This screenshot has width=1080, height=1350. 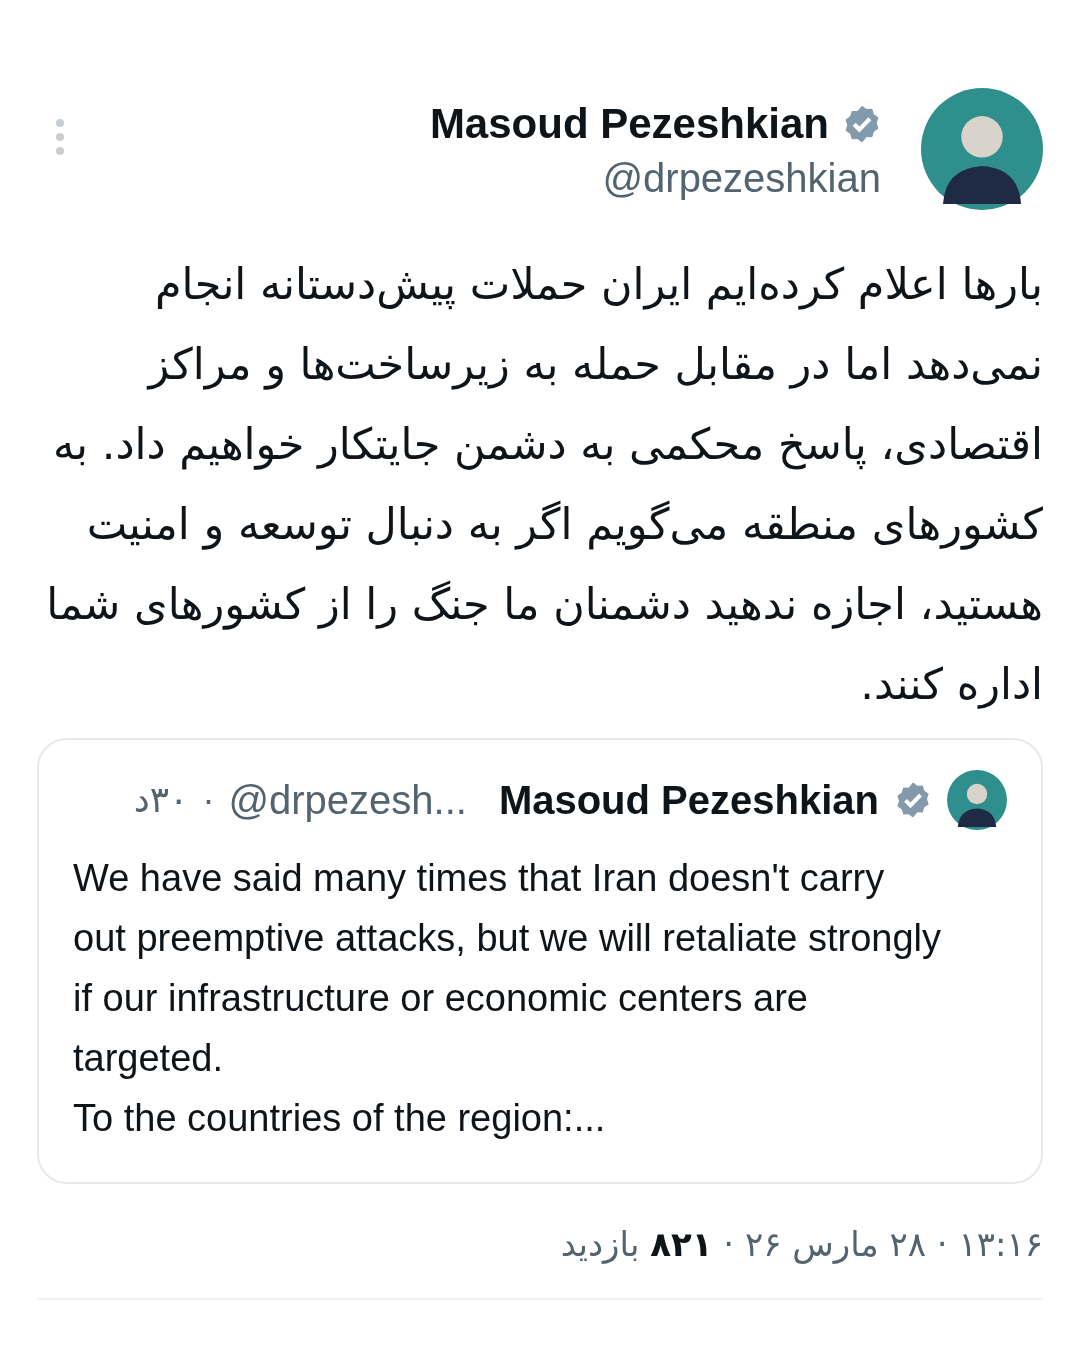 I want to click on more-options-icon, so click(x=60, y=137).